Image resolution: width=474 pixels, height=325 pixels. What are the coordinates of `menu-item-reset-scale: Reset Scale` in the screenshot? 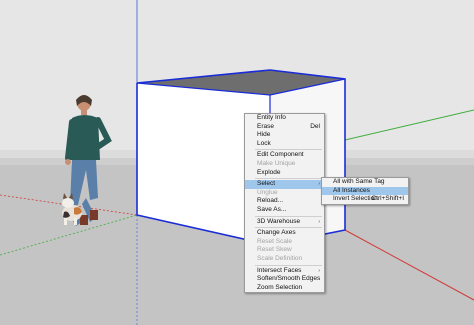 It's located at (284, 242).